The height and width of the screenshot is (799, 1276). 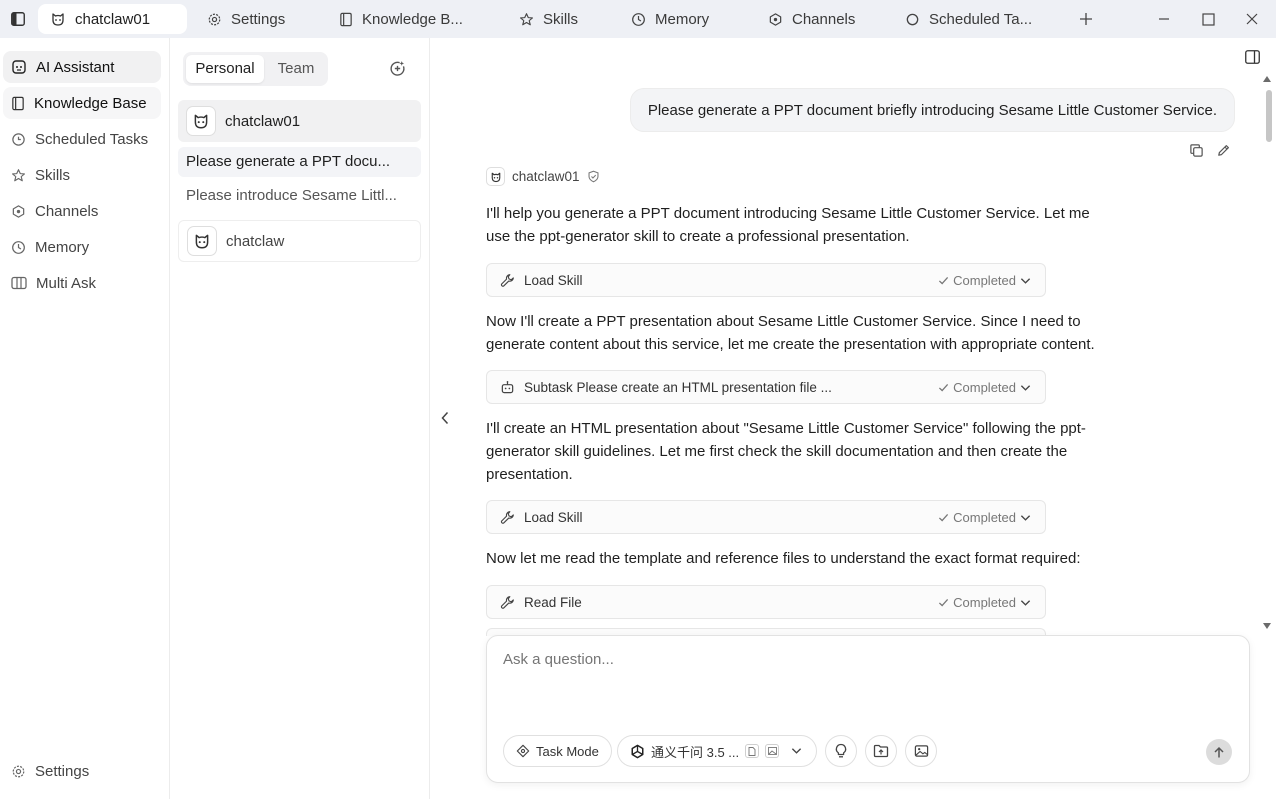 What do you see at coordinates (82, 139) in the screenshot?
I see `nav-item-scheduled-tasks: Scheduled Tasks` at bounding box center [82, 139].